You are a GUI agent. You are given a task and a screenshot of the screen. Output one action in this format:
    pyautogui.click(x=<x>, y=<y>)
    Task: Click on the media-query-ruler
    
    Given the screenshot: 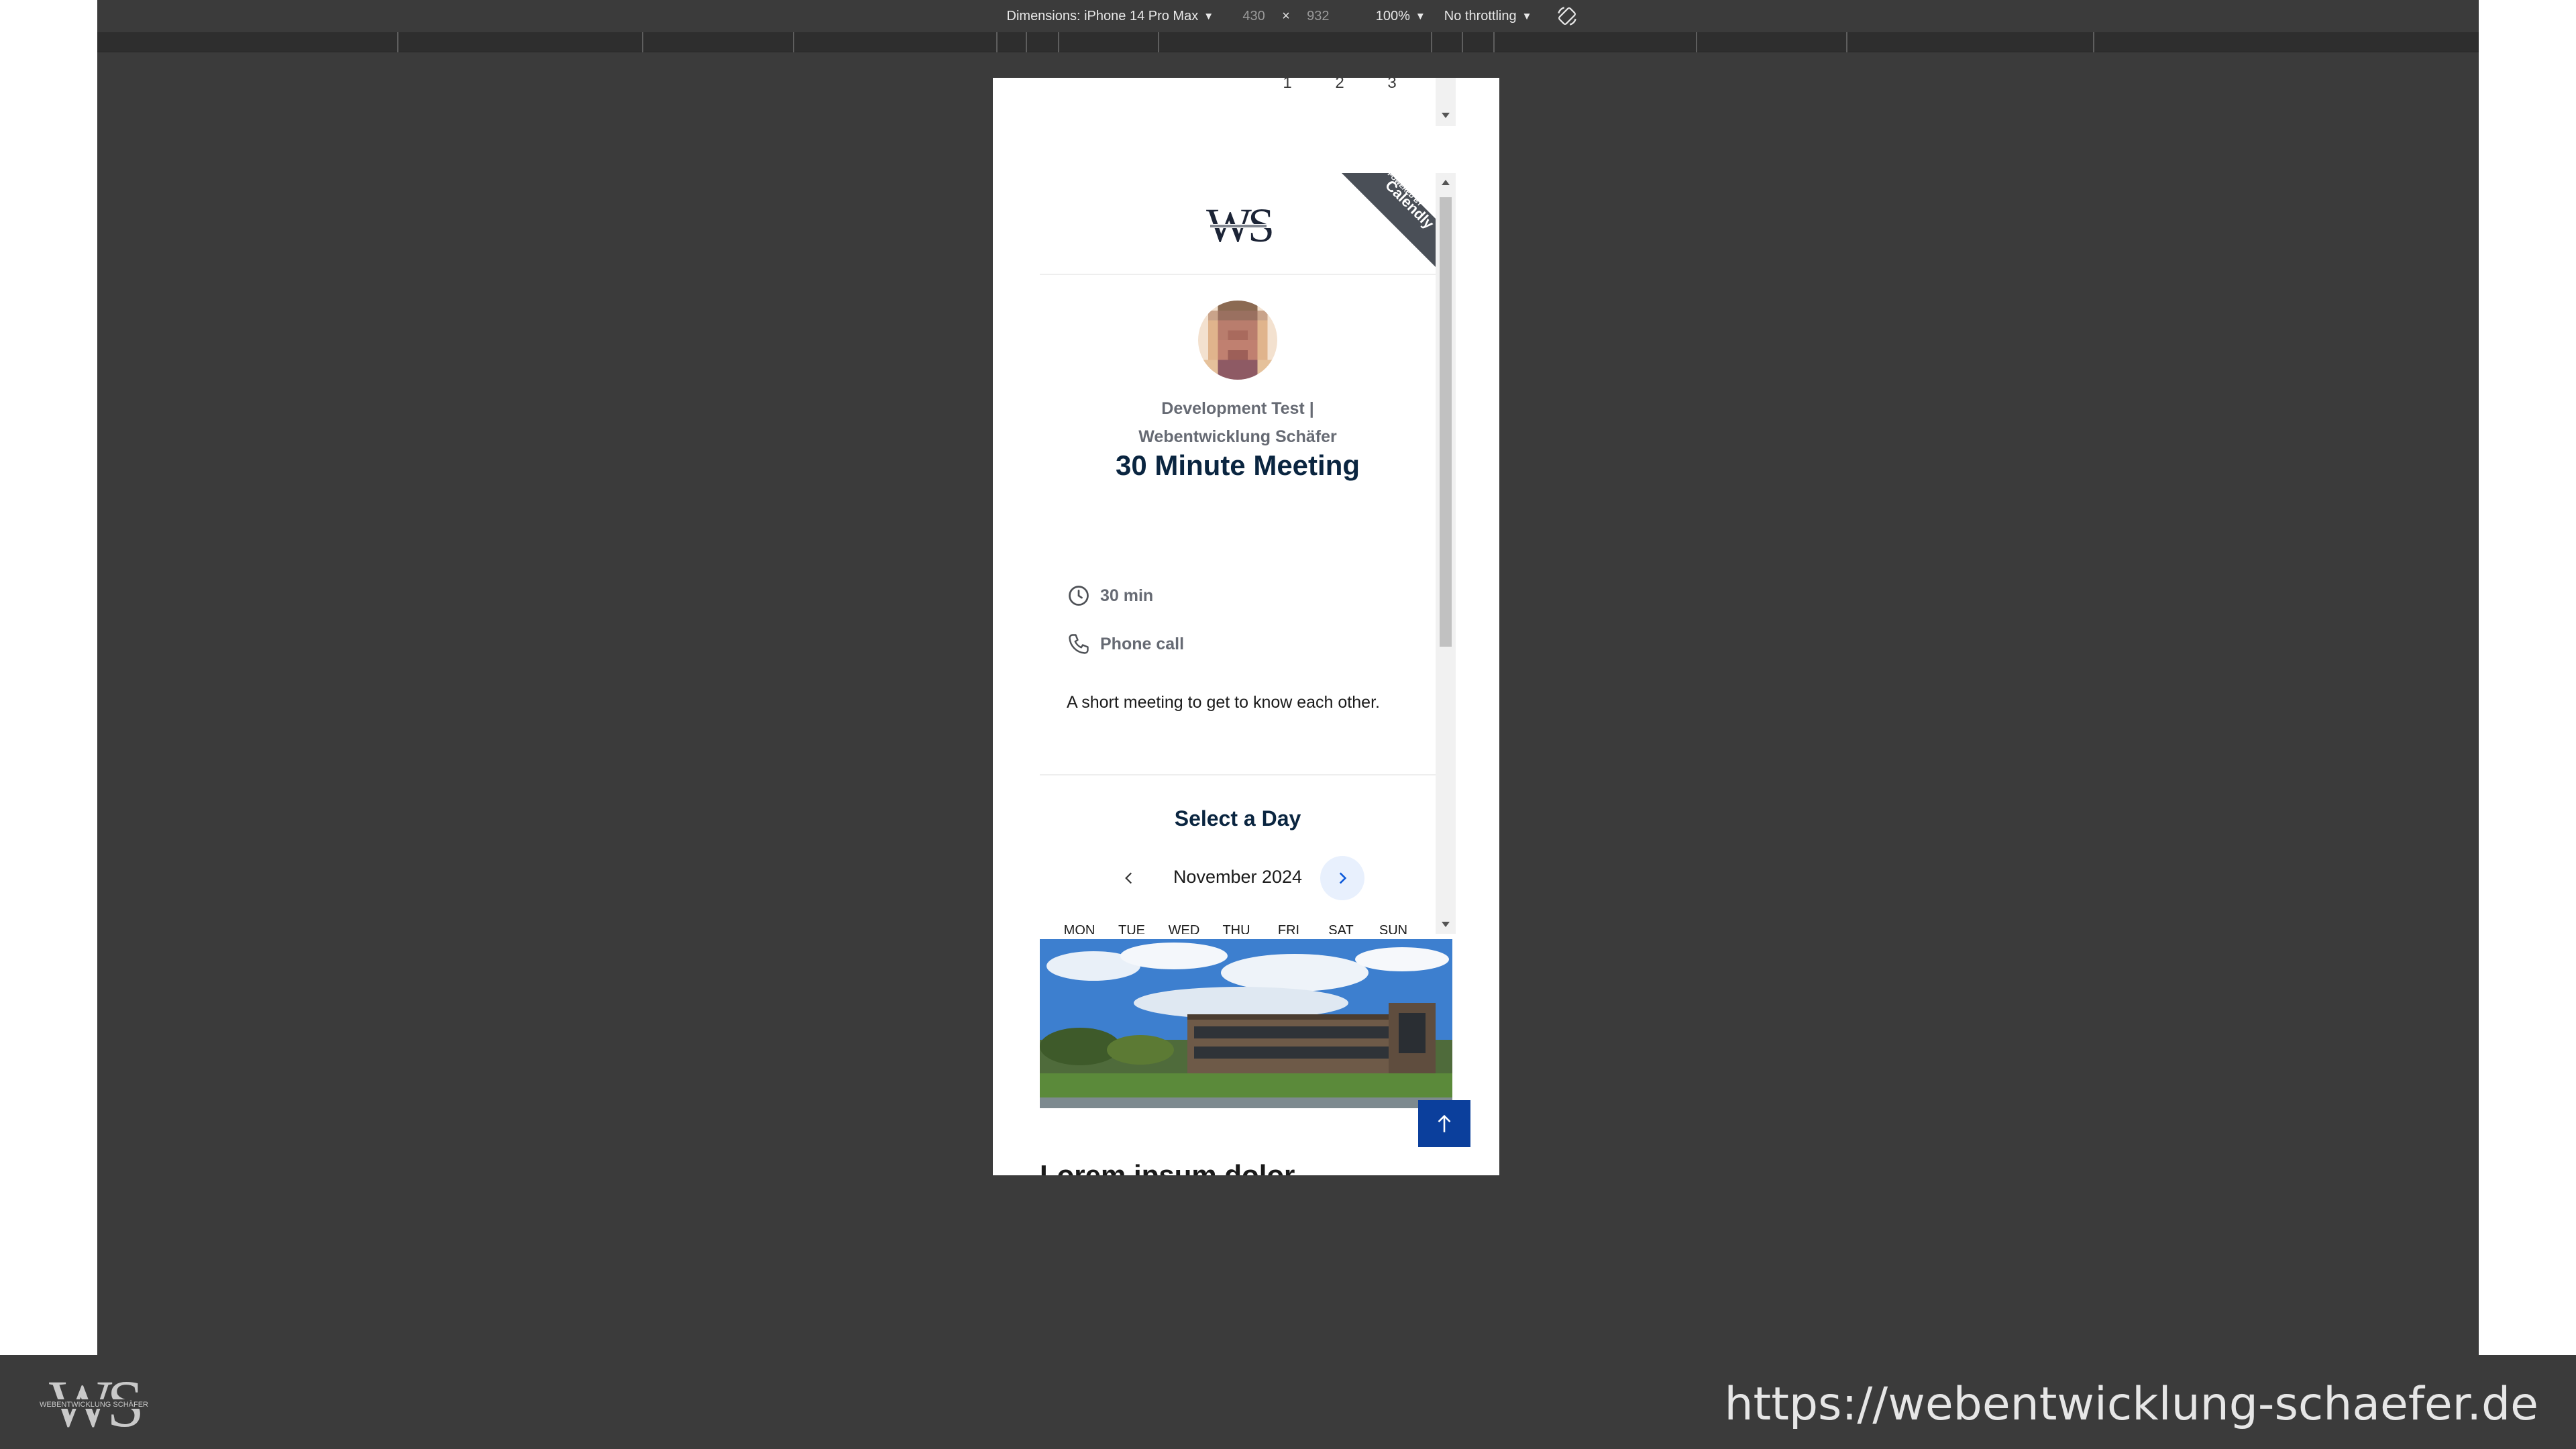 What is the action you would take?
    pyautogui.click(x=1288, y=42)
    